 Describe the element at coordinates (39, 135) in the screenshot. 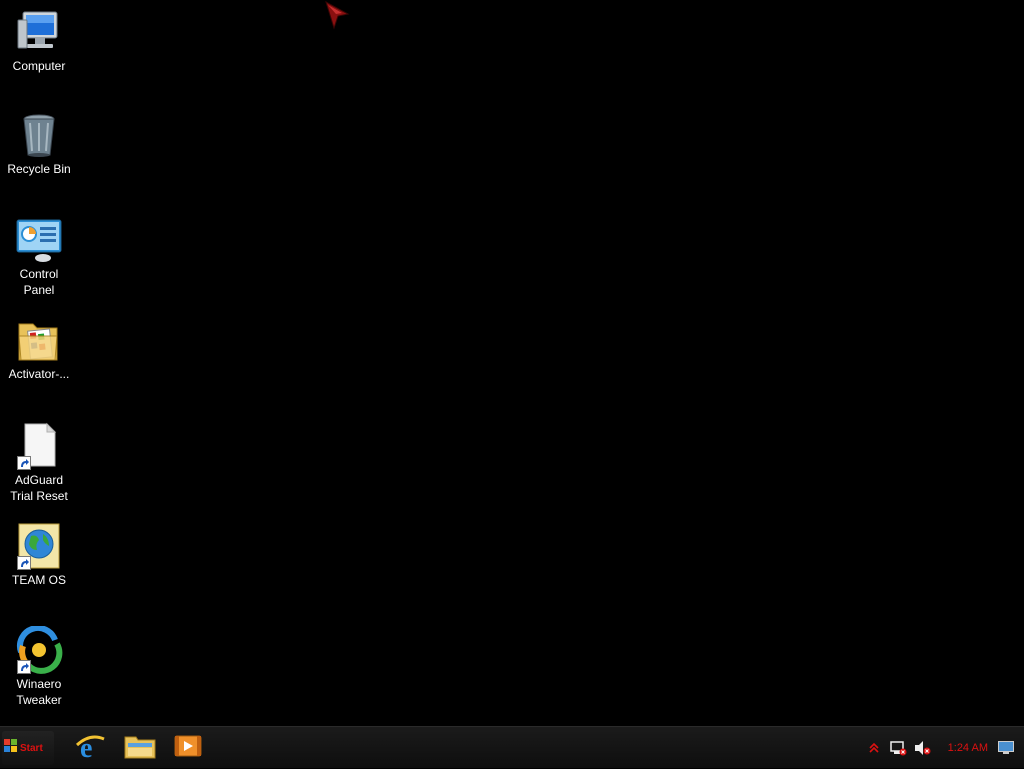

I see `recycle-bin-icon` at that location.